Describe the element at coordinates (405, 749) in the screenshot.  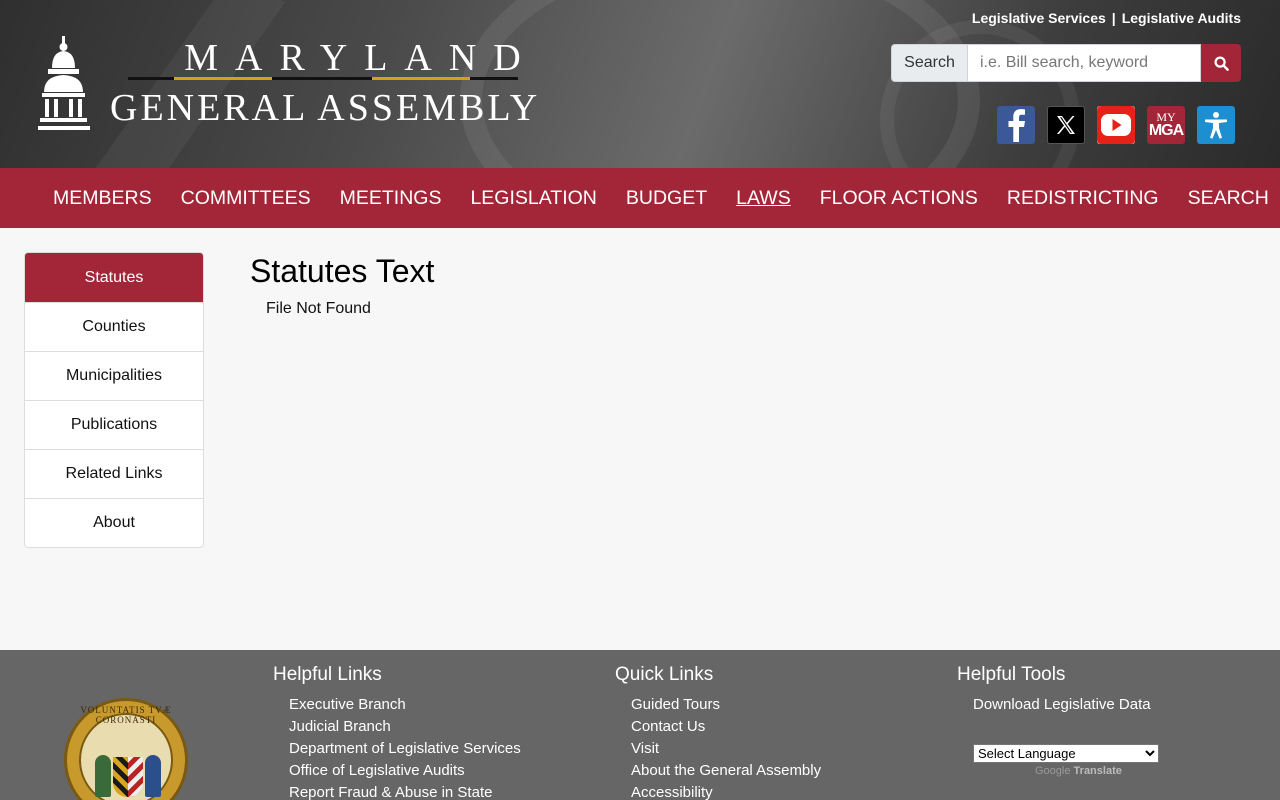
I see `footer-link-dls: Department of Legislative Services` at that location.